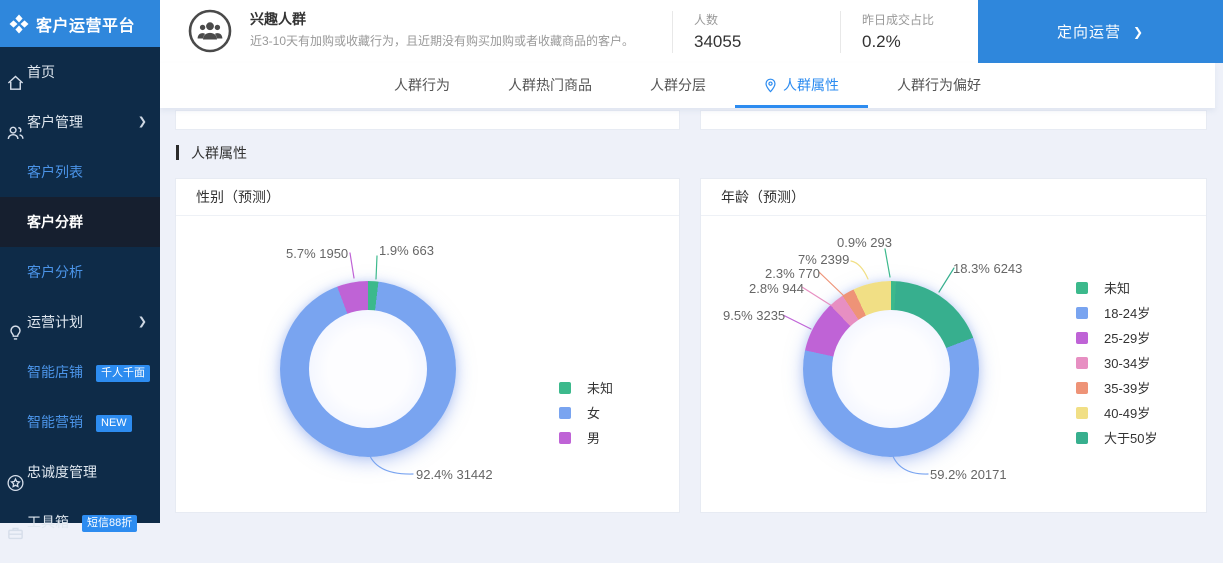 This screenshot has width=1223, height=563. Describe the element at coordinates (953, 197) in the screenshot. I see `card-title: 年龄（预测）` at that location.